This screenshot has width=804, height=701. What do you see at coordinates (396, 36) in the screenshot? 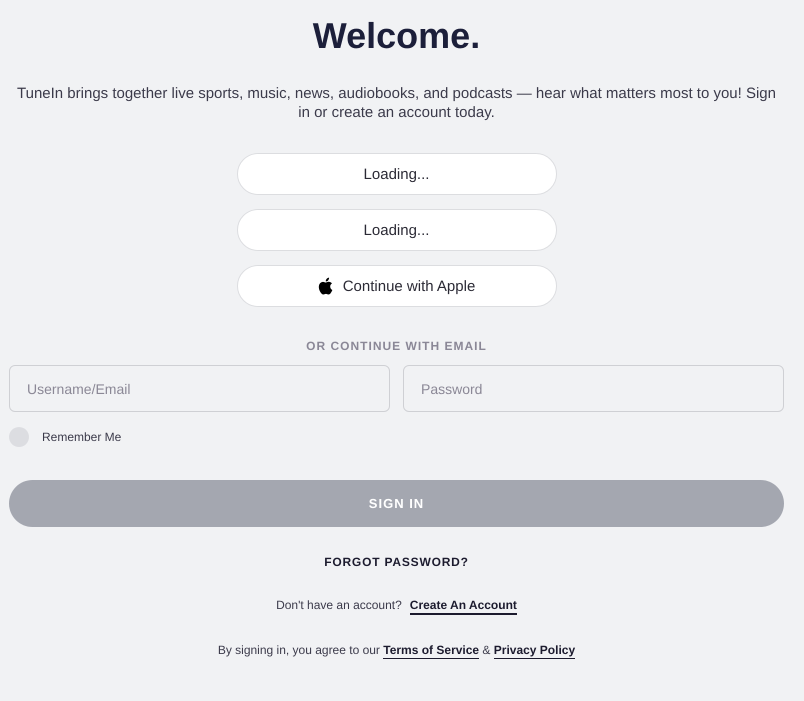
I see `welcome-heading: Welcome.` at bounding box center [396, 36].